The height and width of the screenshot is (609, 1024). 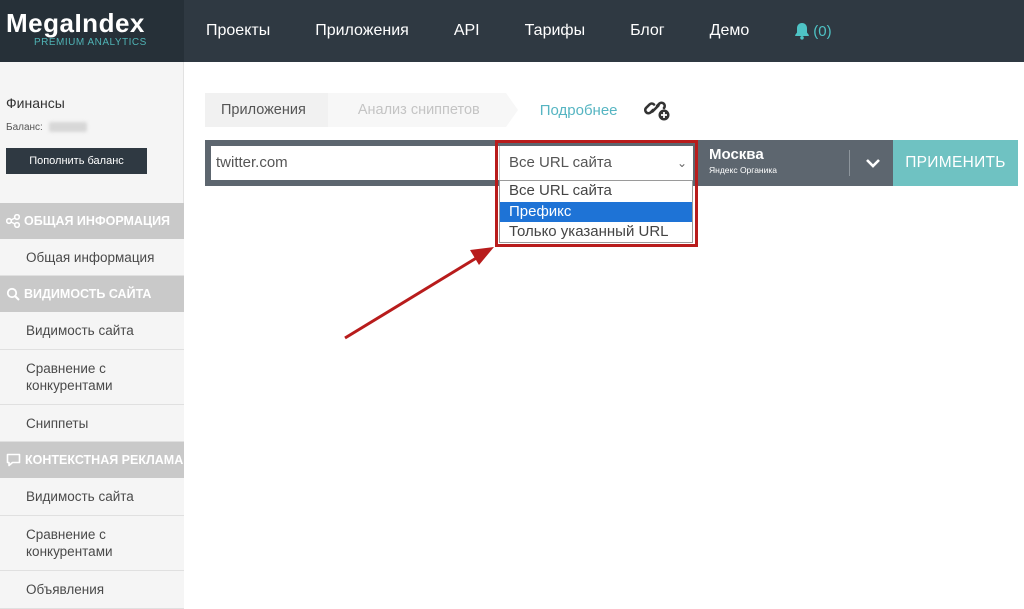 What do you see at coordinates (596, 193) in the screenshot?
I see `annotation-highlight-box` at bounding box center [596, 193].